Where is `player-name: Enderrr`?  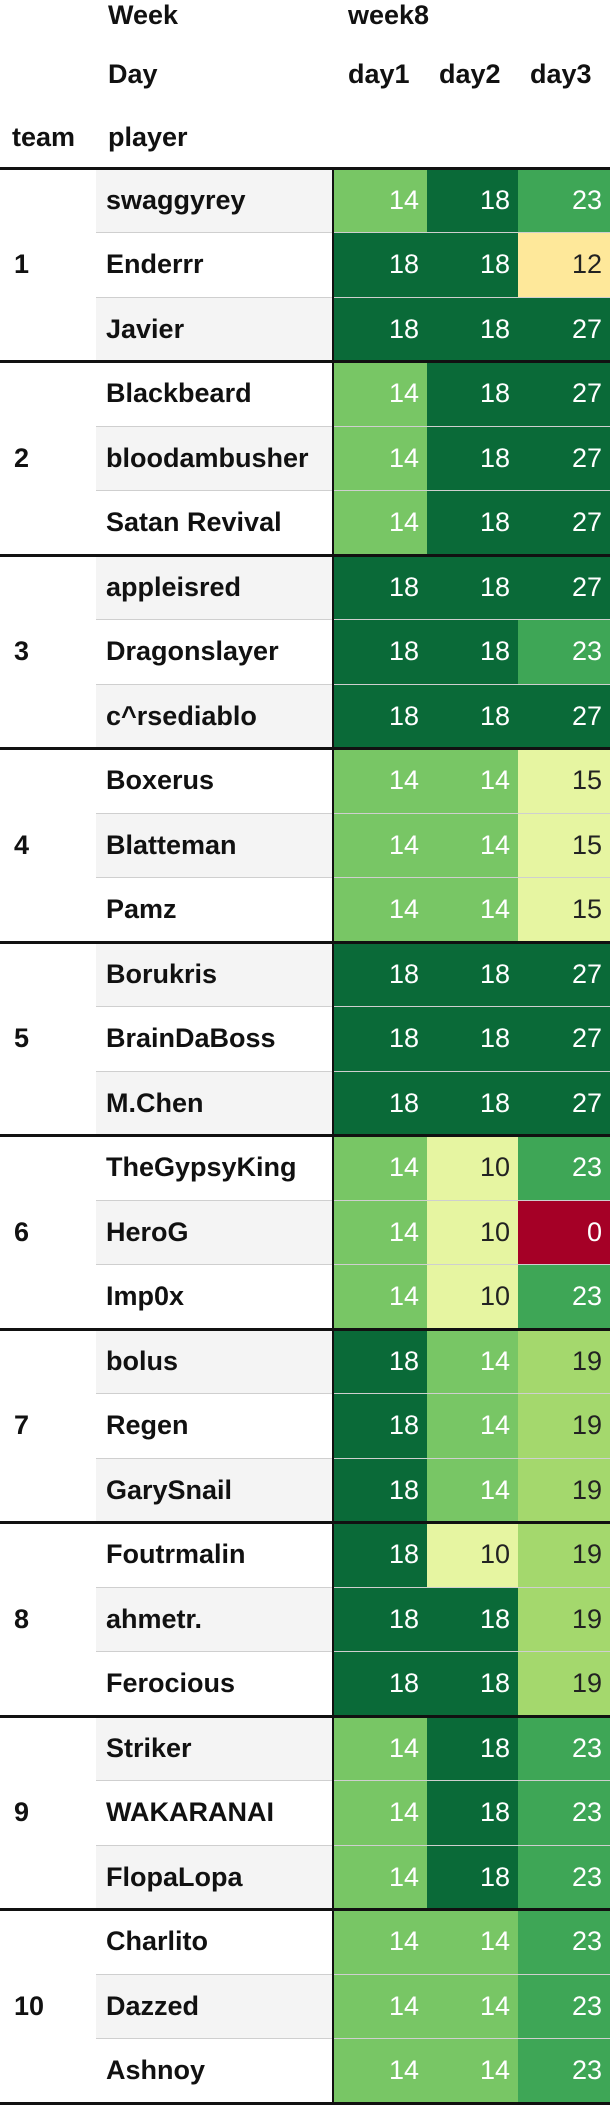 player-name: Enderrr is located at coordinates (214, 264).